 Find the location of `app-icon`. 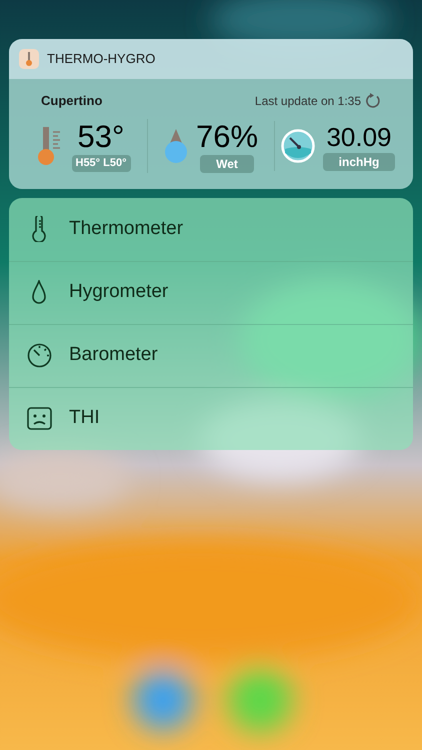

app-icon is located at coordinates (29, 59).